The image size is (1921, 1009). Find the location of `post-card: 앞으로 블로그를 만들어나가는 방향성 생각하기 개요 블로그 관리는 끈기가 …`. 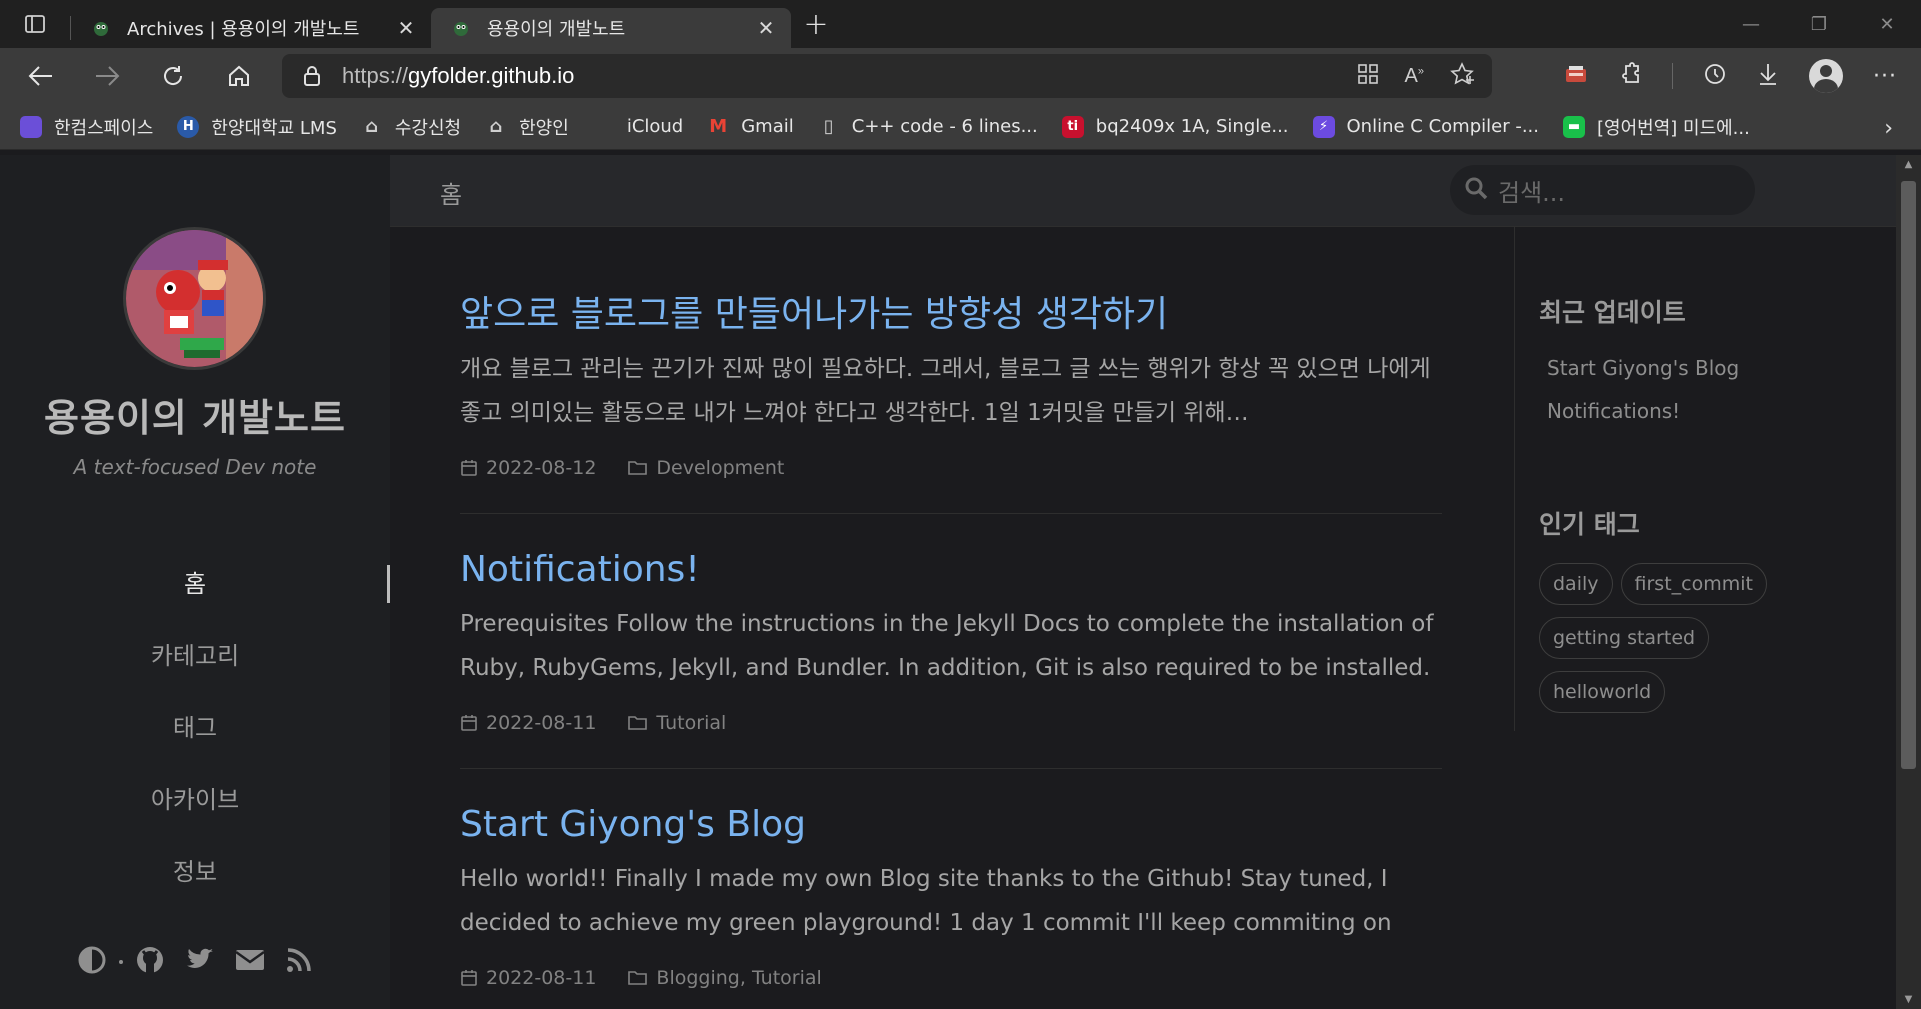

post-card: 앞으로 블로그를 만들어나가는 방향성 생각하기 개요 블로그 관리는 끈기가 … is located at coordinates (951, 370).